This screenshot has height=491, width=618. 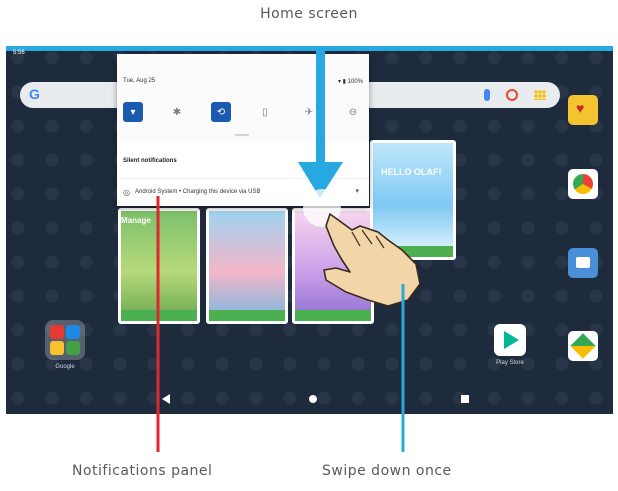 I want to click on status-time: 5:56, so click(x=19, y=53).